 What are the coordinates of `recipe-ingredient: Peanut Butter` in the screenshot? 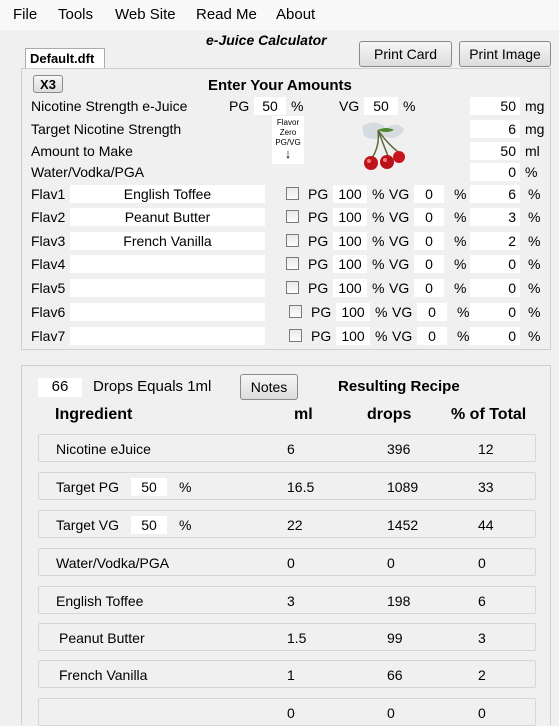 It's located at (102, 638).